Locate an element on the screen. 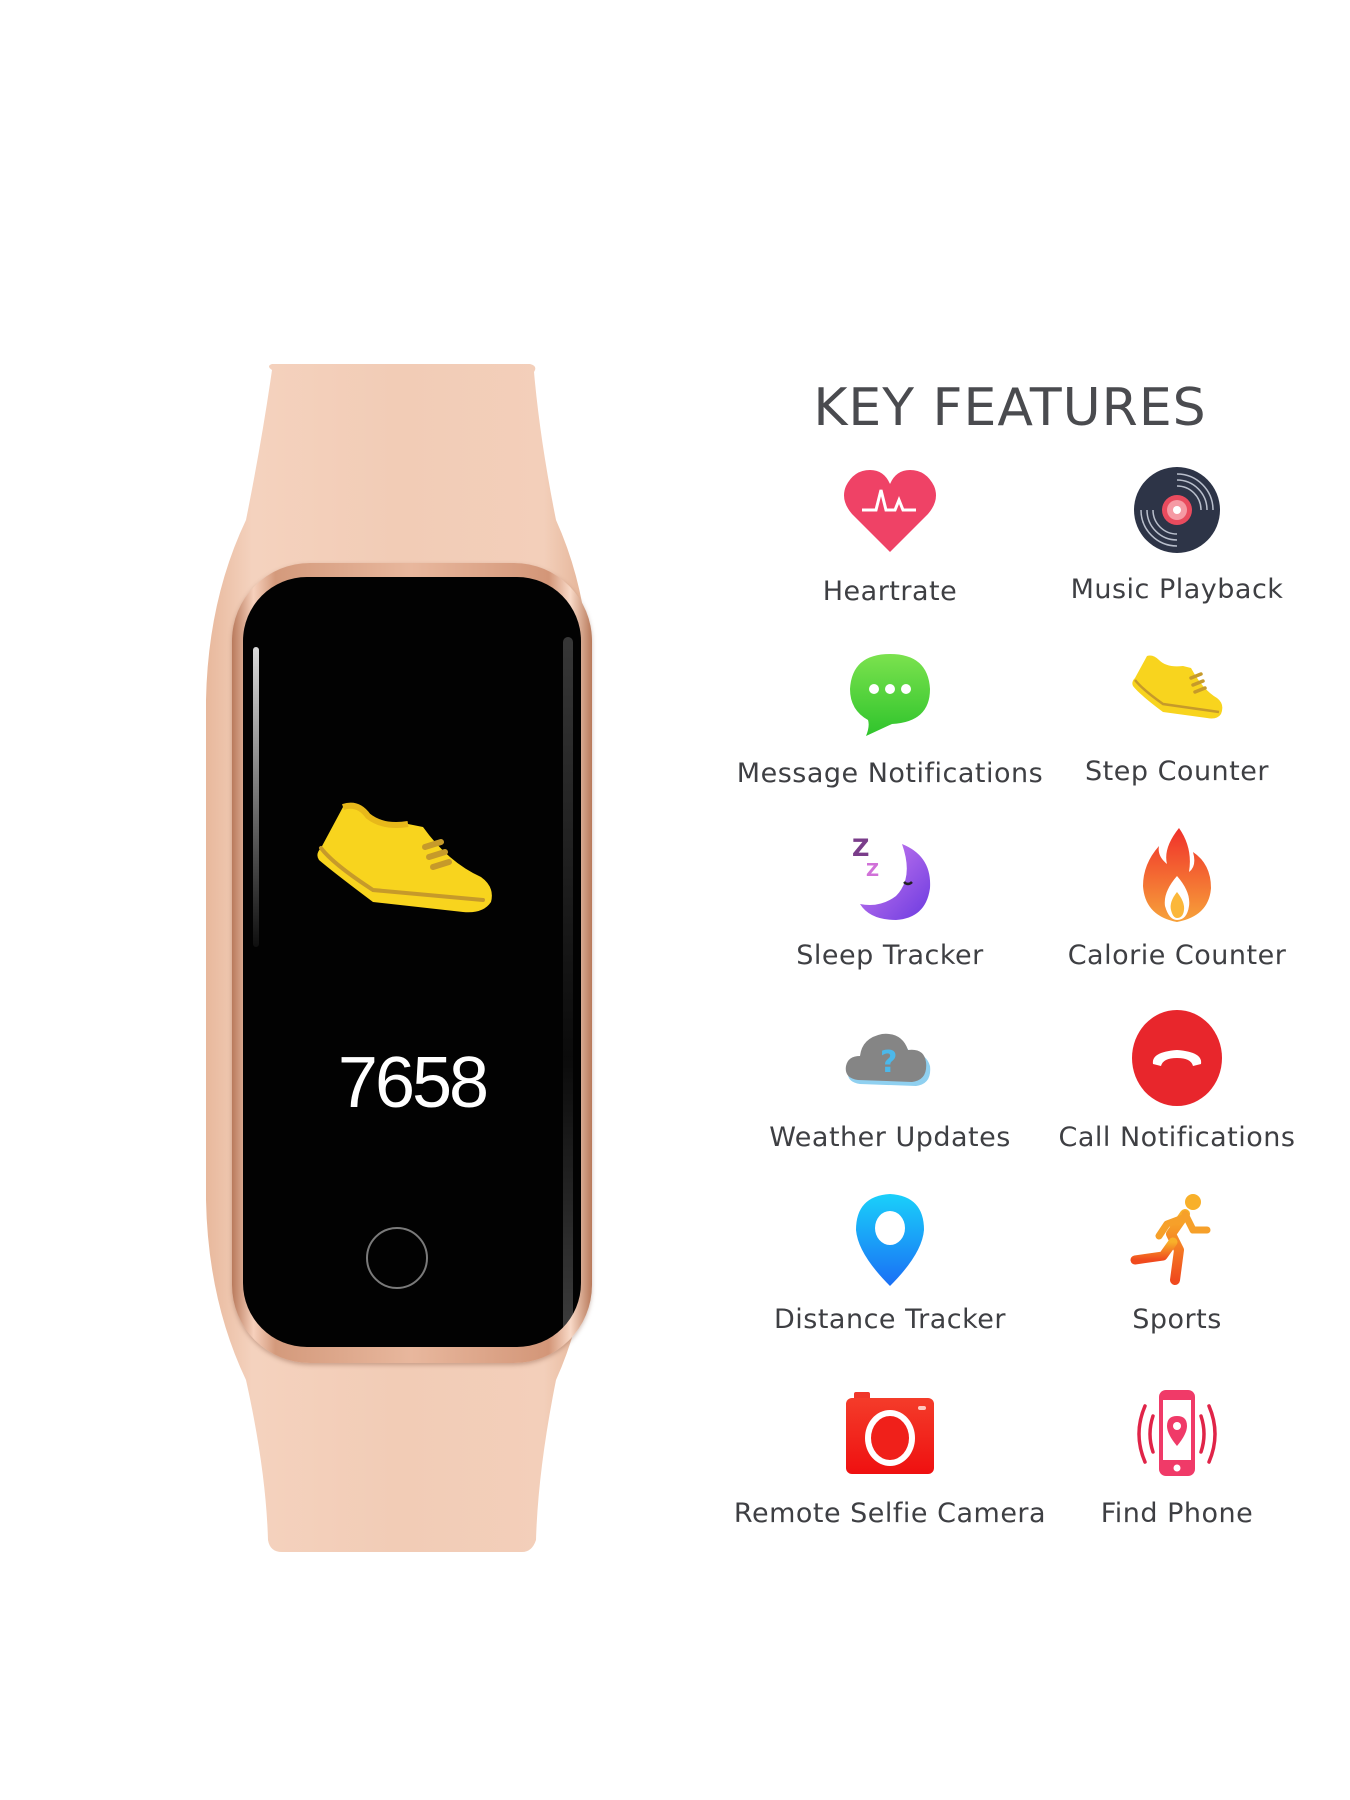  feature-distance-tracker: Distance Tracker is located at coordinates (890, 1262).